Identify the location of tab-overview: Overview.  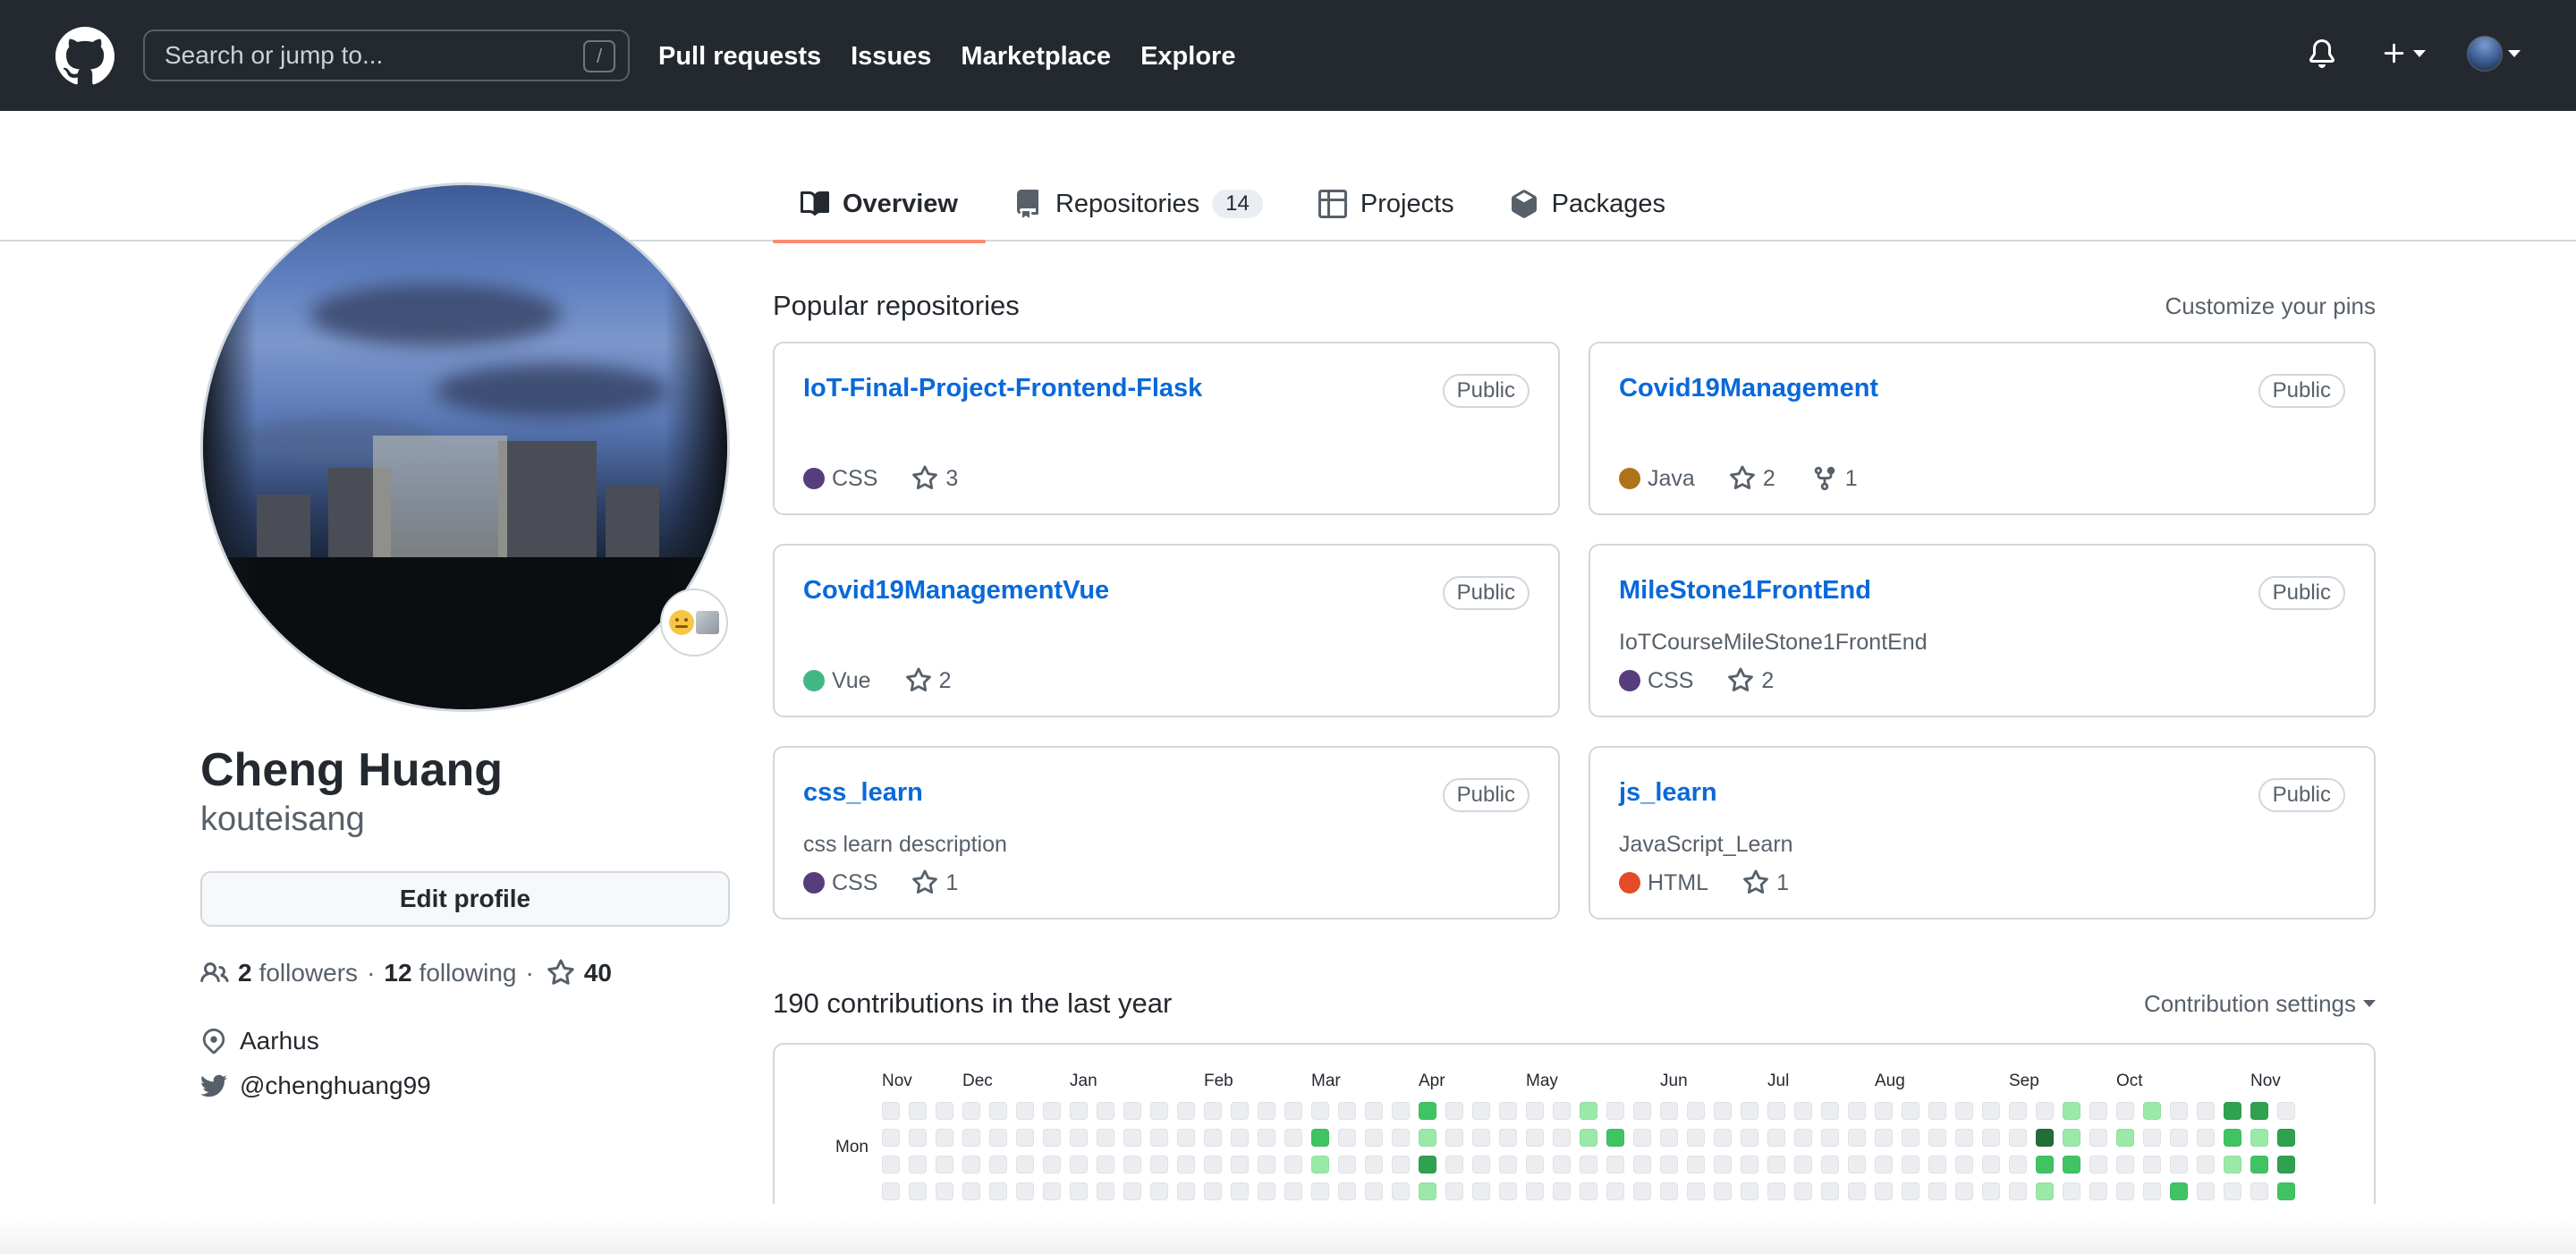
(879, 204).